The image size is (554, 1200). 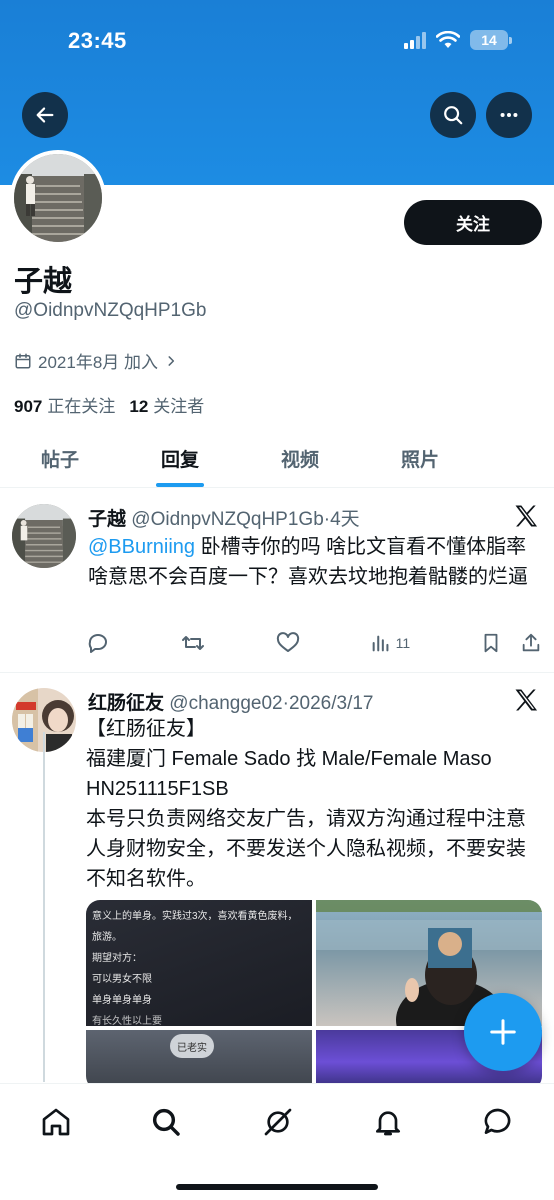 I want to click on following-link: 907 正在关注, so click(x=64, y=404).